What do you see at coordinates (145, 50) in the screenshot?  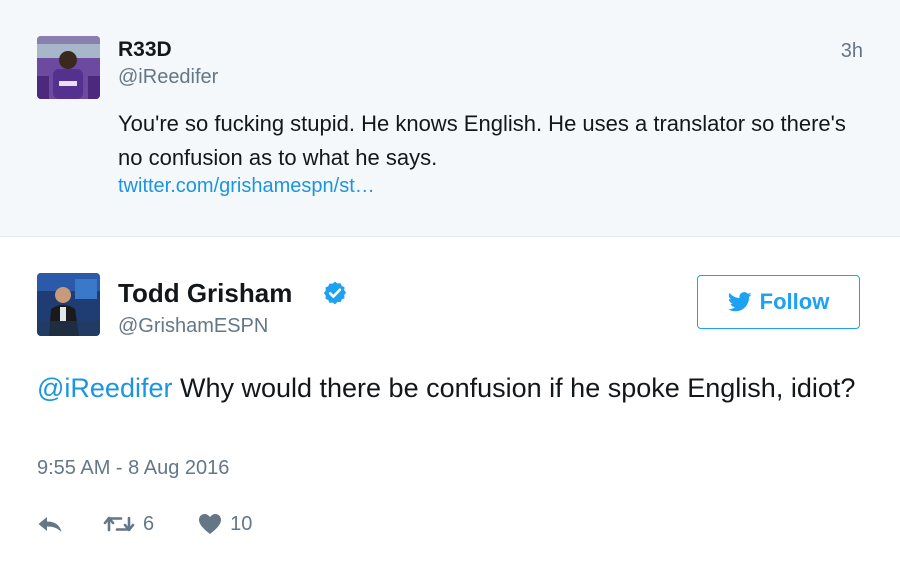 I see `user-name: R33D` at bounding box center [145, 50].